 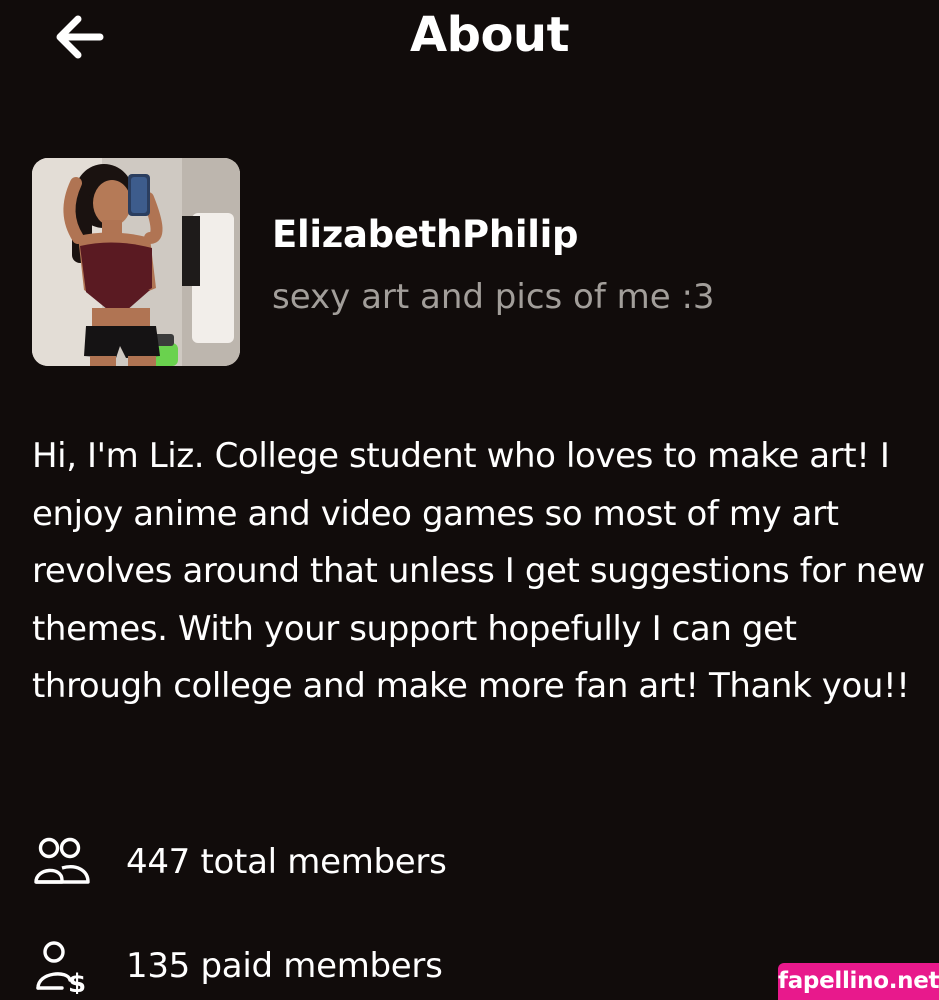 I want to click on creator-name: ElizabethPhilip, so click(x=425, y=234).